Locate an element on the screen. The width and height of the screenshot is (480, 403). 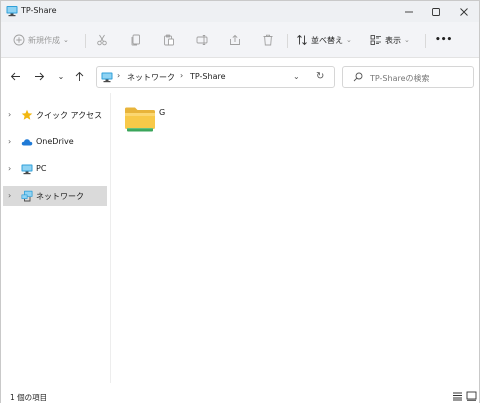
rename-button is located at coordinates (202, 40).